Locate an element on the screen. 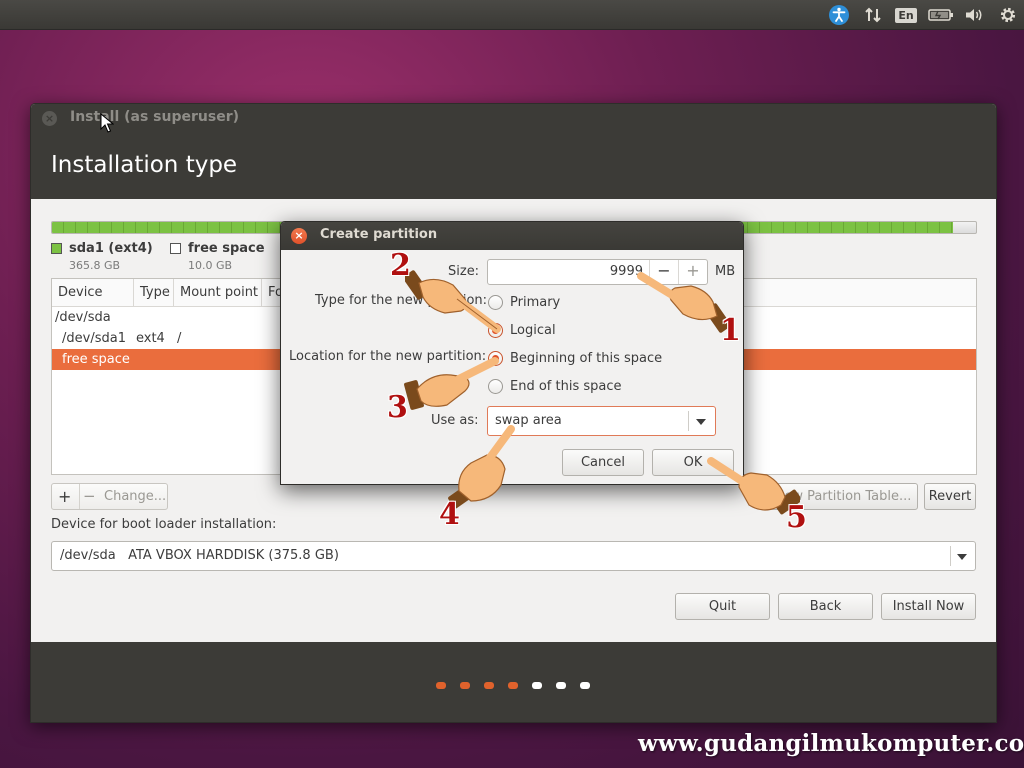 The height and width of the screenshot is (768, 1024). keyboard-layout-icon: En is located at coordinates (906, 15).